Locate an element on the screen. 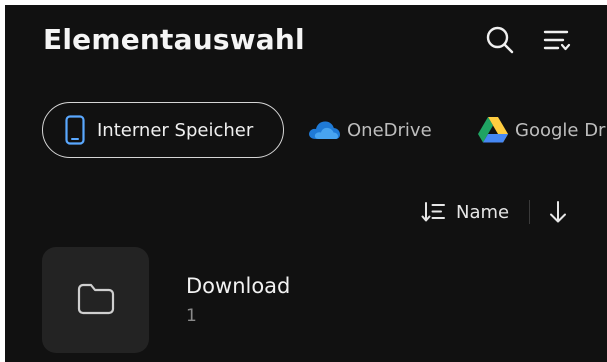 The image size is (607, 362). sort-list-icon is located at coordinates (557, 40).